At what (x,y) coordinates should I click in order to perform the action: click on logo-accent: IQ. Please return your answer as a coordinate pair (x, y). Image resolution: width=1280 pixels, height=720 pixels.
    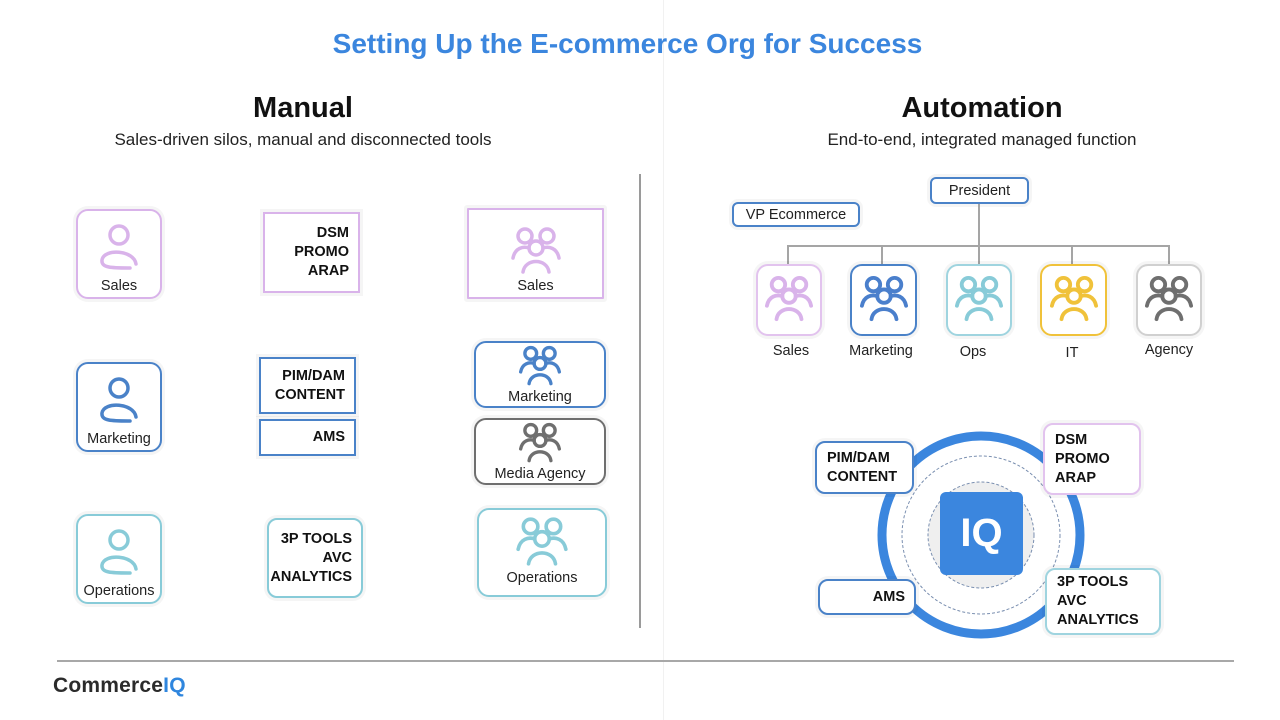
    Looking at the image, I should click on (174, 685).